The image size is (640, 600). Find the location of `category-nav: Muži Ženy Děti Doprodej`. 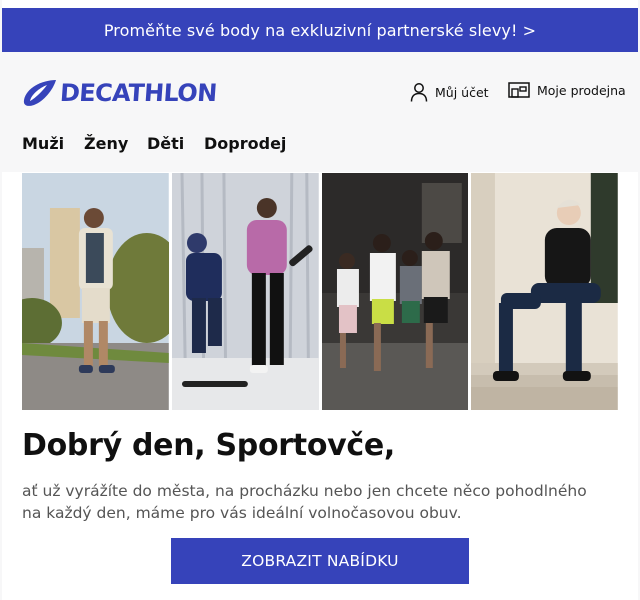

category-nav: Muži Ženy Děti Doprodej is located at coordinates (320, 151).